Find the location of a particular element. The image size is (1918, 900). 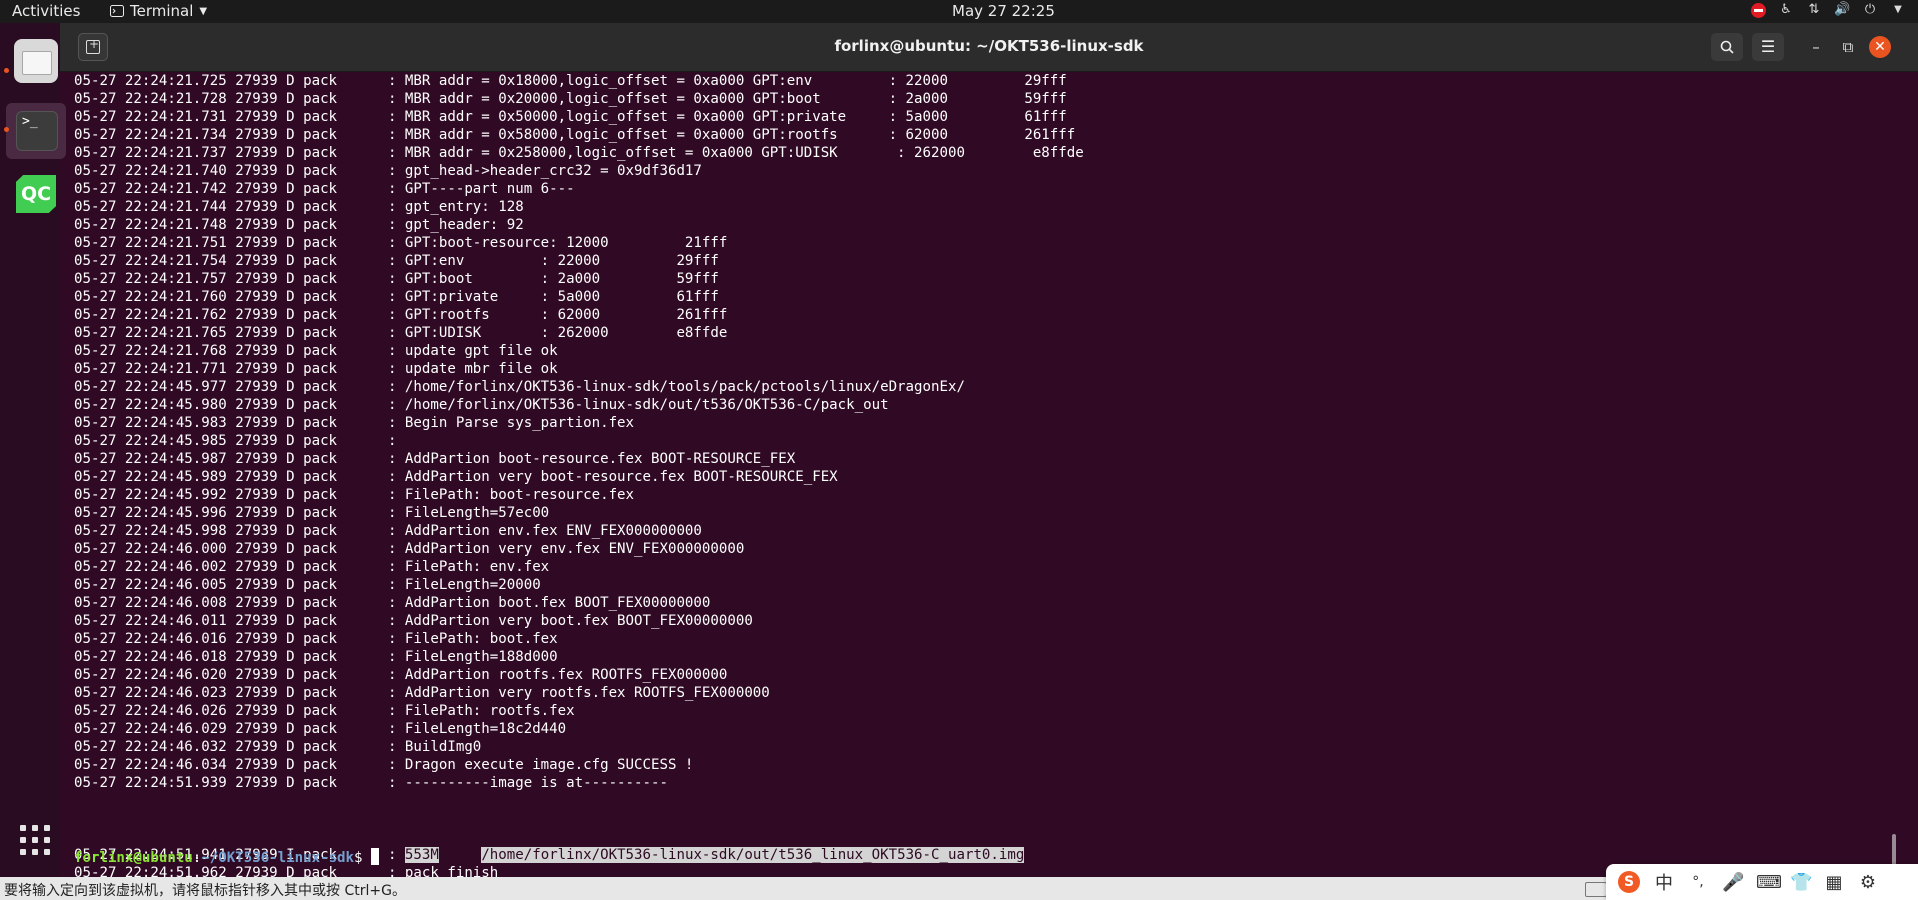

system-tray: ♿ ⇅ 🔊 ⏻ ▼ is located at coordinates (1828, 10).